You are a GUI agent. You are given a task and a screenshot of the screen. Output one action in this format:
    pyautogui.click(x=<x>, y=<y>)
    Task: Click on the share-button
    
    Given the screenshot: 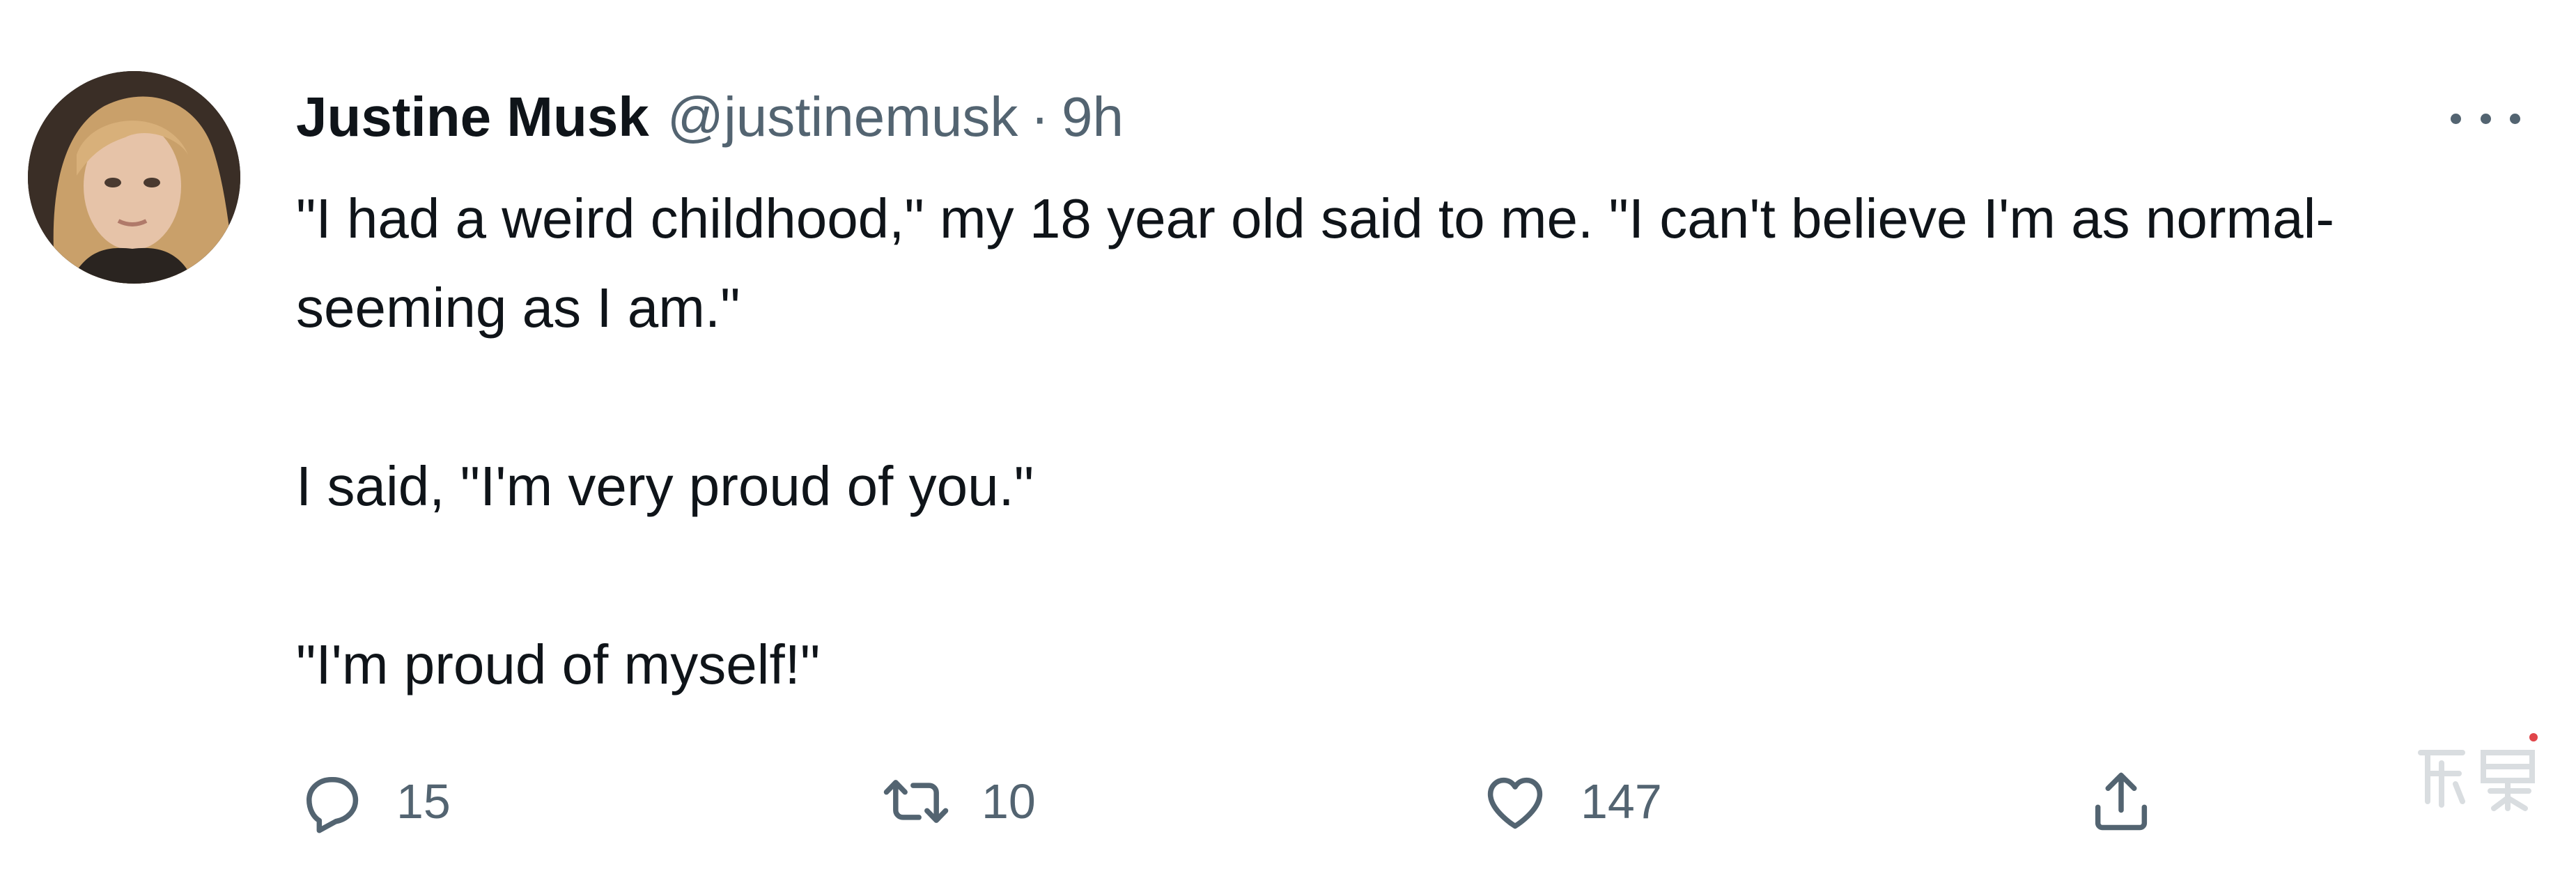 What is the action you would take?
    pyautogui.click(x=2121, y=801)
    